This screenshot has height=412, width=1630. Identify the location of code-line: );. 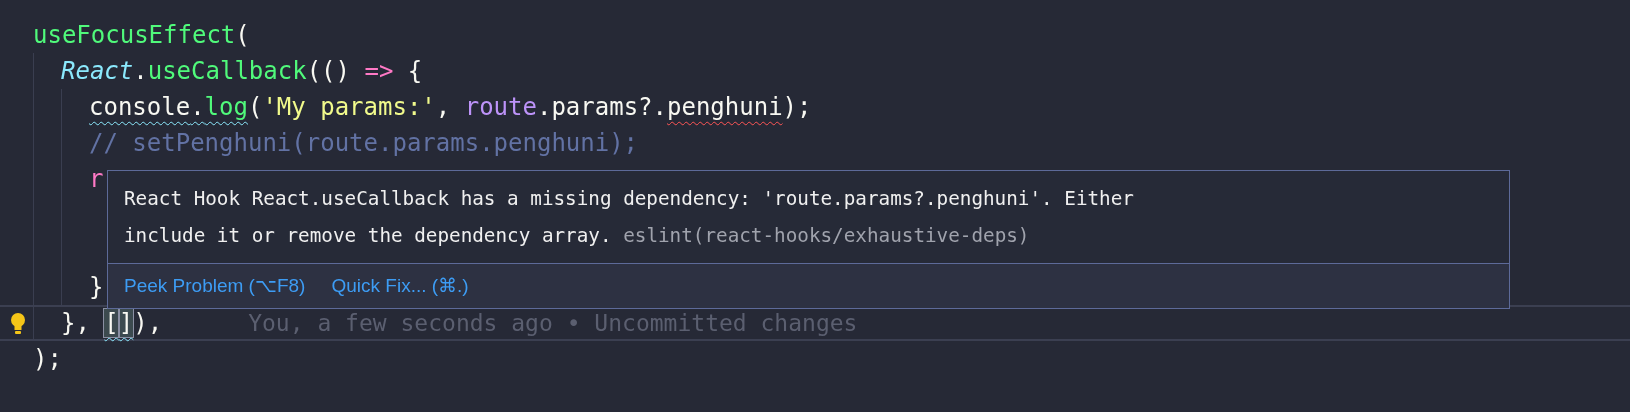
(47, 359).